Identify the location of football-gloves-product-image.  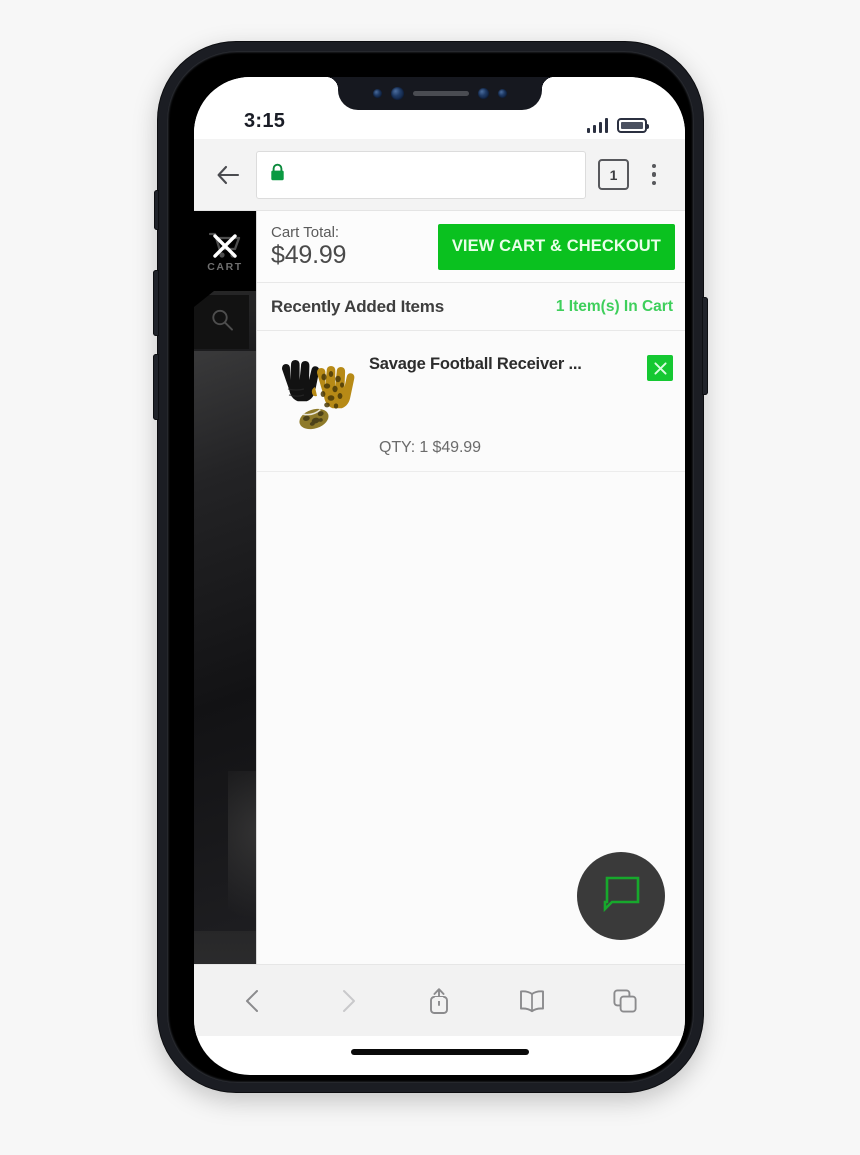
(314, 388).